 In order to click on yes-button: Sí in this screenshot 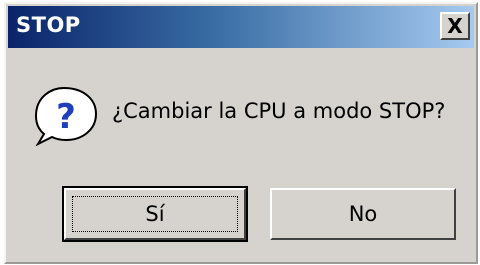, I will do `click(155, 214)`.